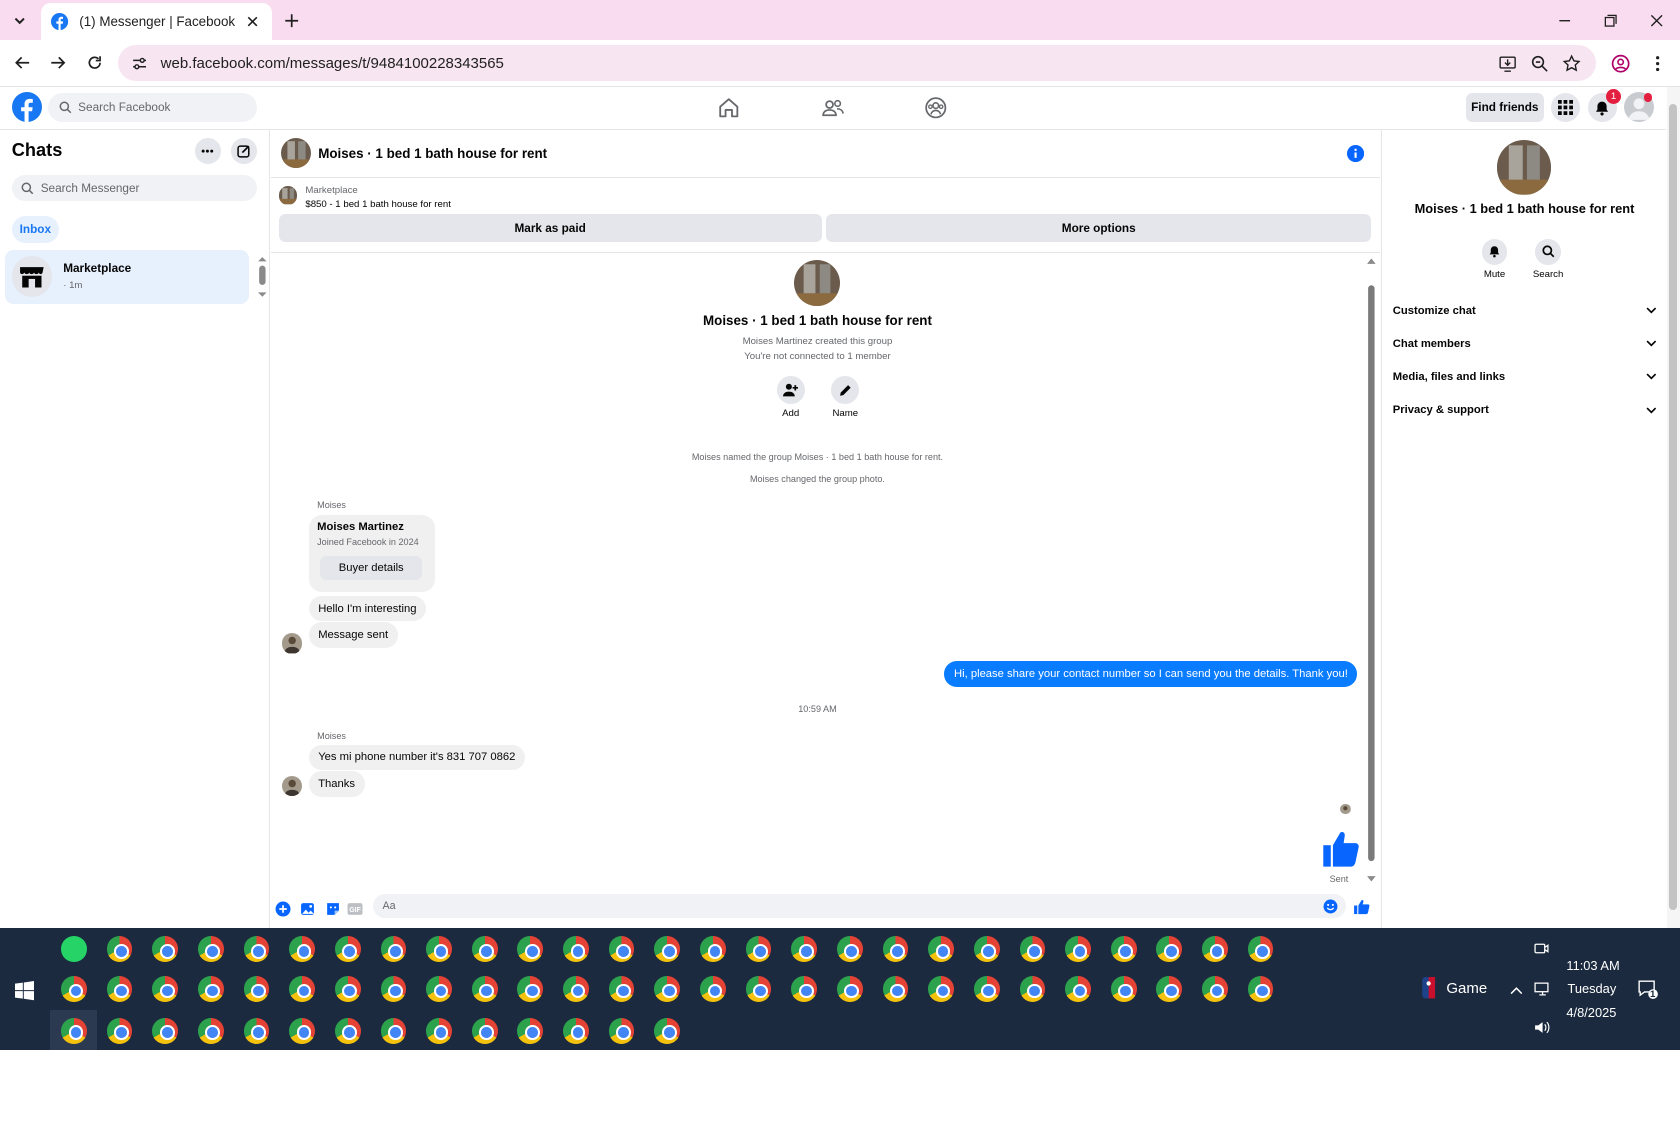 The height and width of the screenshot is (1125, 1680). I want to click on details-group-photo, so click(1524, 167).